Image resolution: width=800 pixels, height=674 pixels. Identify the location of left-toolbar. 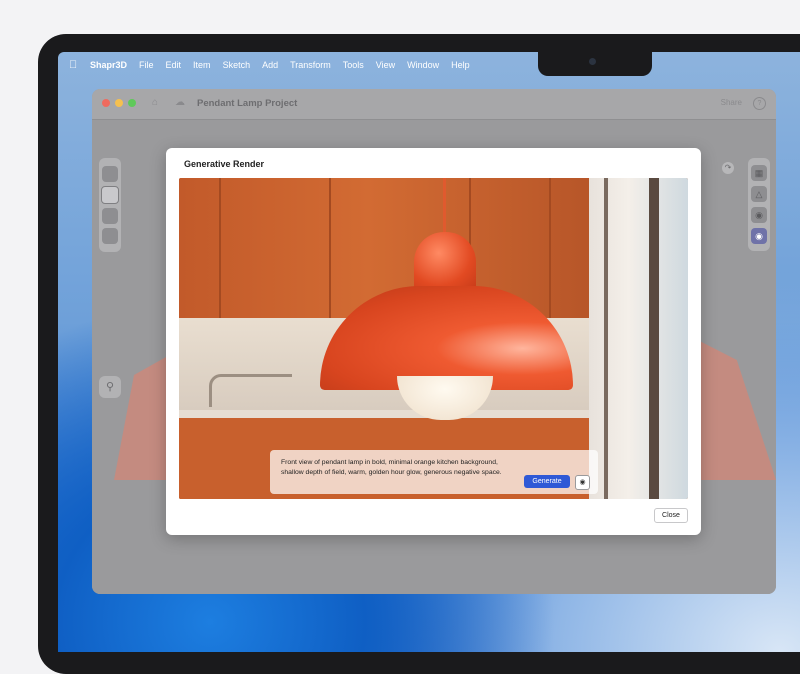
(110, 205).